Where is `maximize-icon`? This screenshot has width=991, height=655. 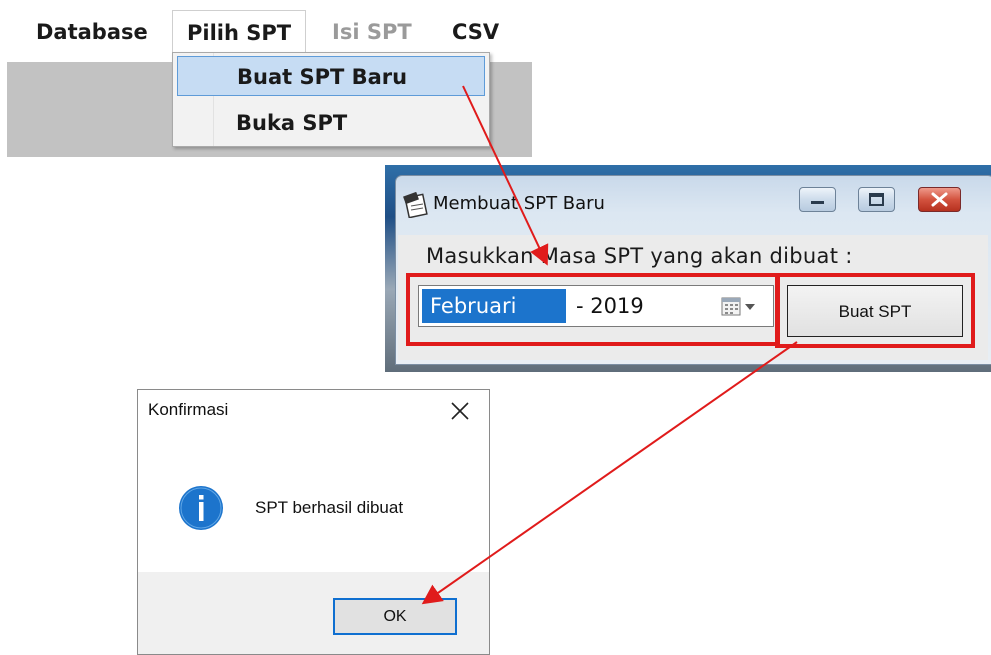
maximize-icon is located at coordinates (876, 199).